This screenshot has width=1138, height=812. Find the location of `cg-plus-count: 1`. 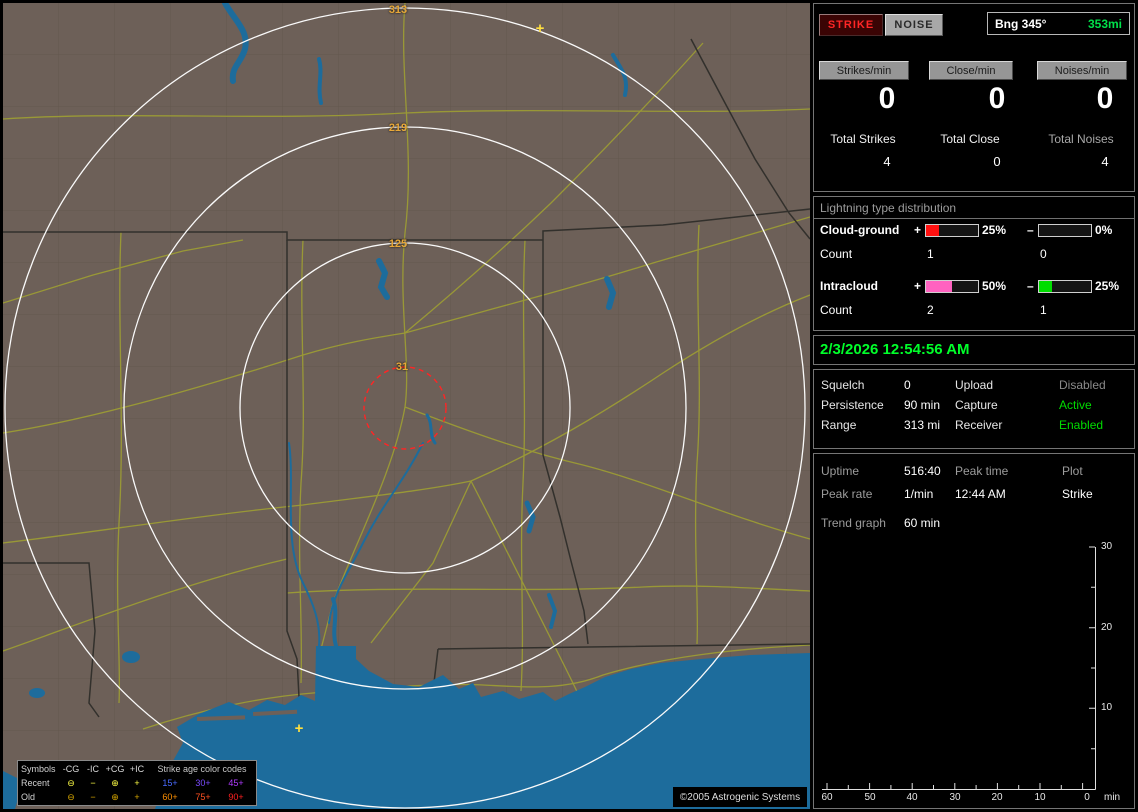

cg-plus-count: 1 is located at coordinates (930, 254).